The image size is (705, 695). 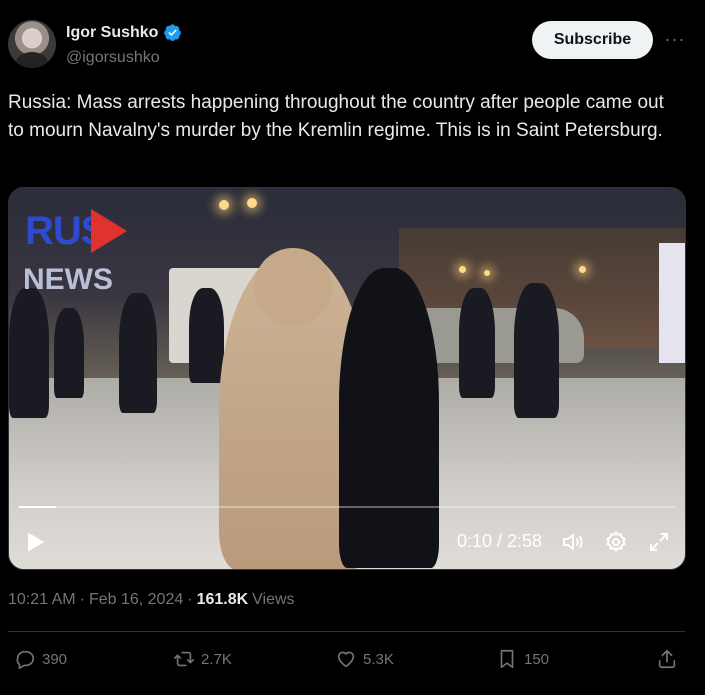 What do you see at coordinates (346, 659) in the screenshot?
I see `heart-icon` at bounding box center [346, 659].